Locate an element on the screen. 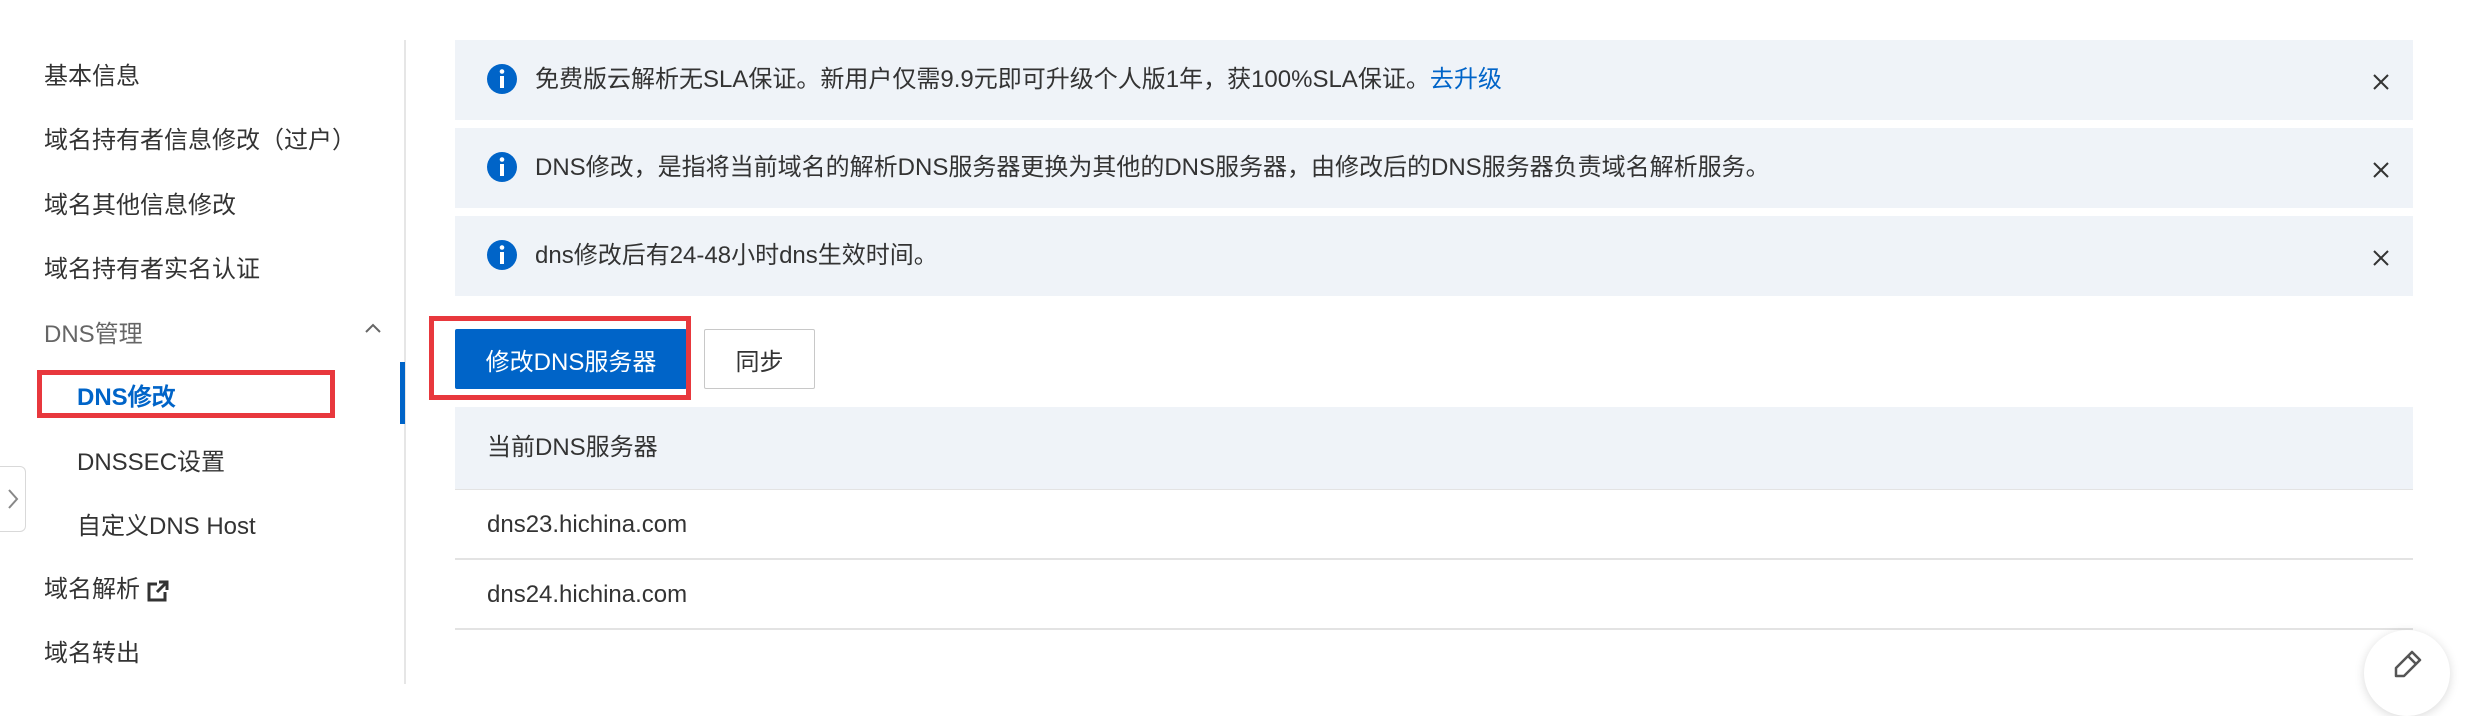 The width and height of the screenshot is (2467, 716). table-row: dns24.hichina.com is located at coordinates (1434, 595).